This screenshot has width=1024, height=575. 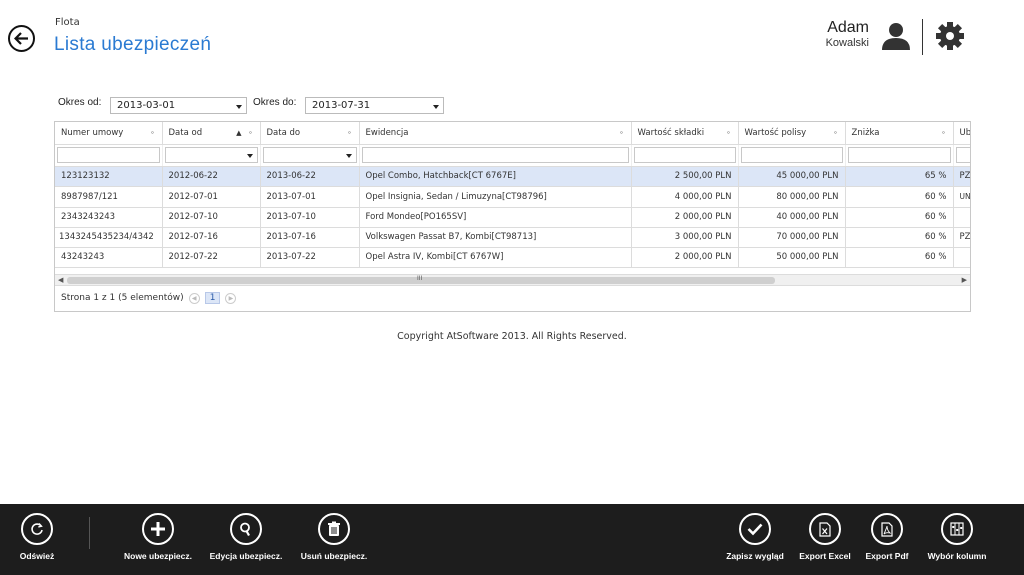 What do you see at coordinates (899, 155) in the screenshot?
I see `filter-input-discount` at bounding box center [899, 155].